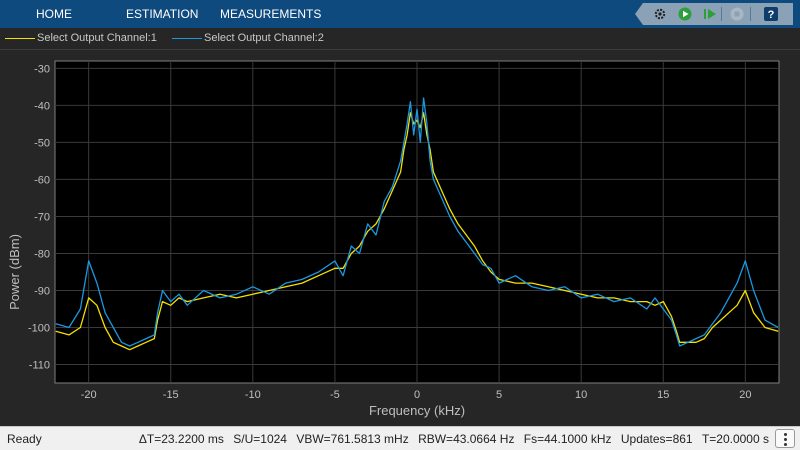 The image size is (800, 450). What do you see at coordinates (162, 14) in the screenshot?
I see `tab-estimation: ESTIMATION` at bounding box center [162, 14].